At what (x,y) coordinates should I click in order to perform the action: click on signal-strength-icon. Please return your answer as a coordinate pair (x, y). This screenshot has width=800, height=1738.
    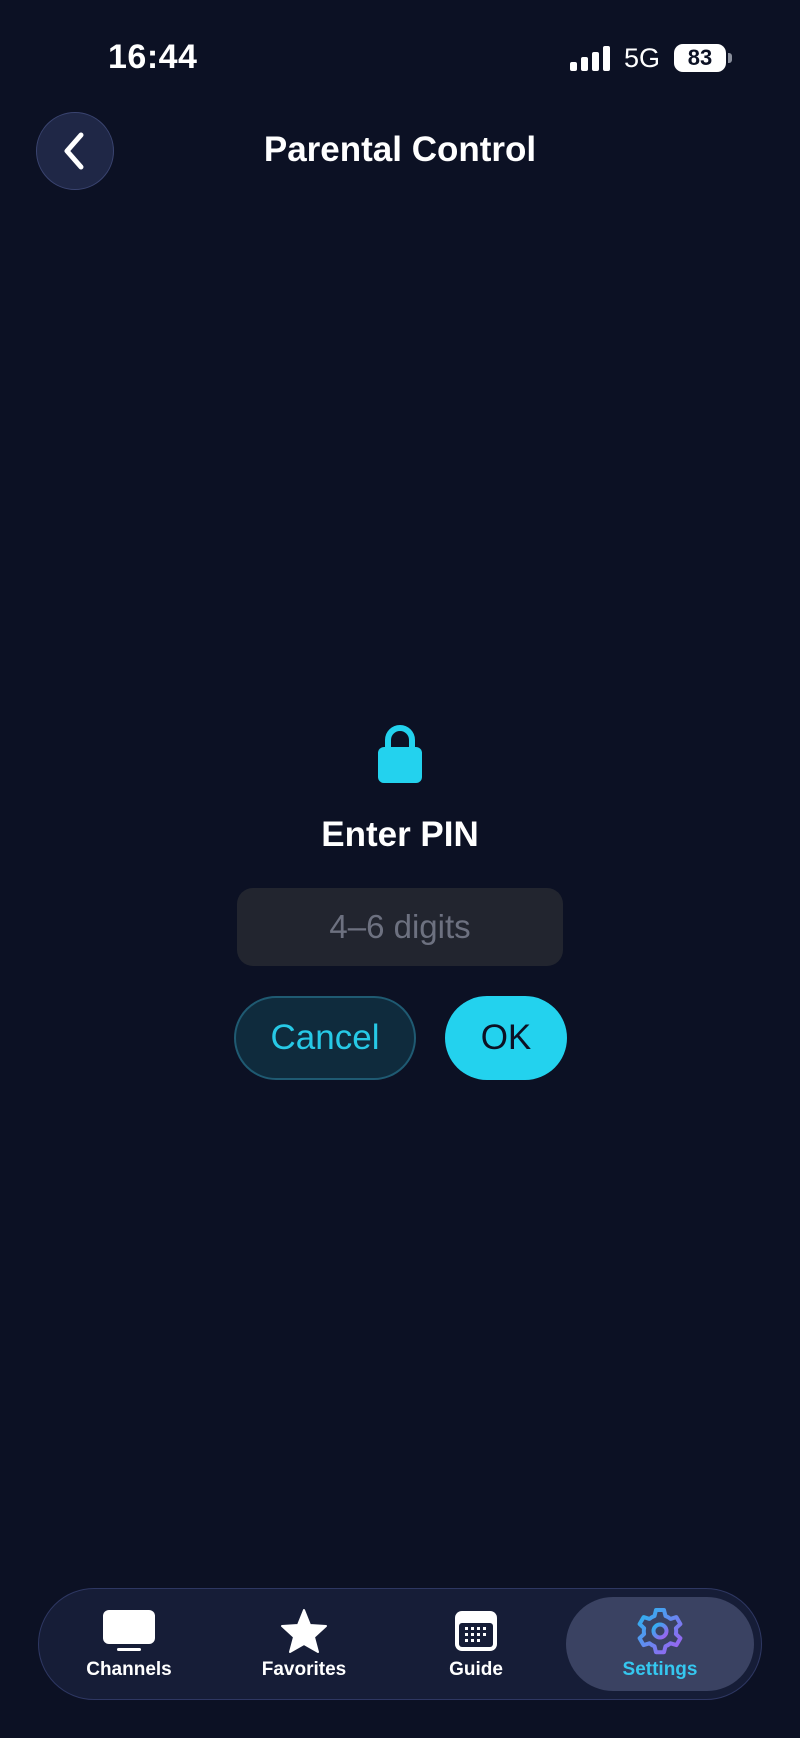
    Looking at the image, I should click on (589, 58).